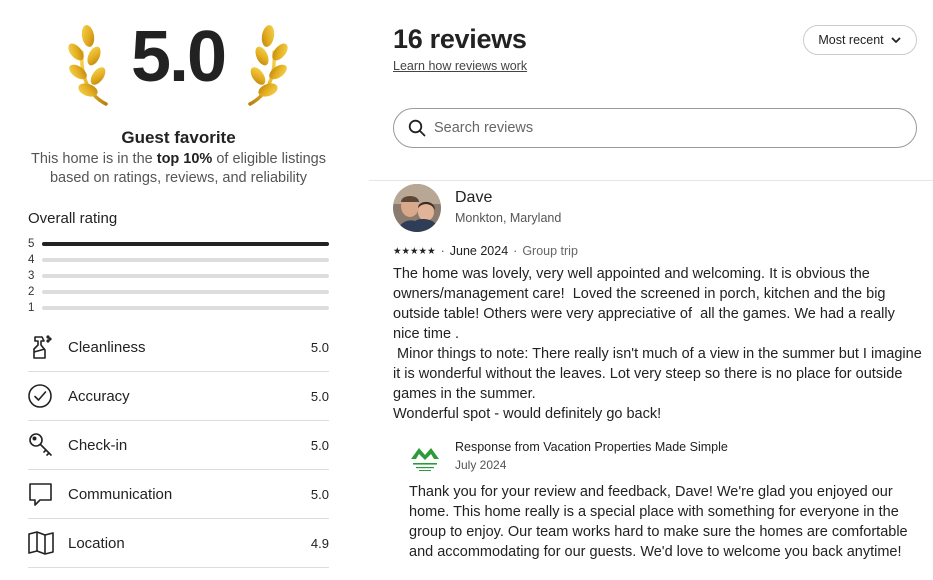 The width and height of the screenshot is (933, 580). I want to click on sort-dropdown-button: Most recent, so click(860, 40).